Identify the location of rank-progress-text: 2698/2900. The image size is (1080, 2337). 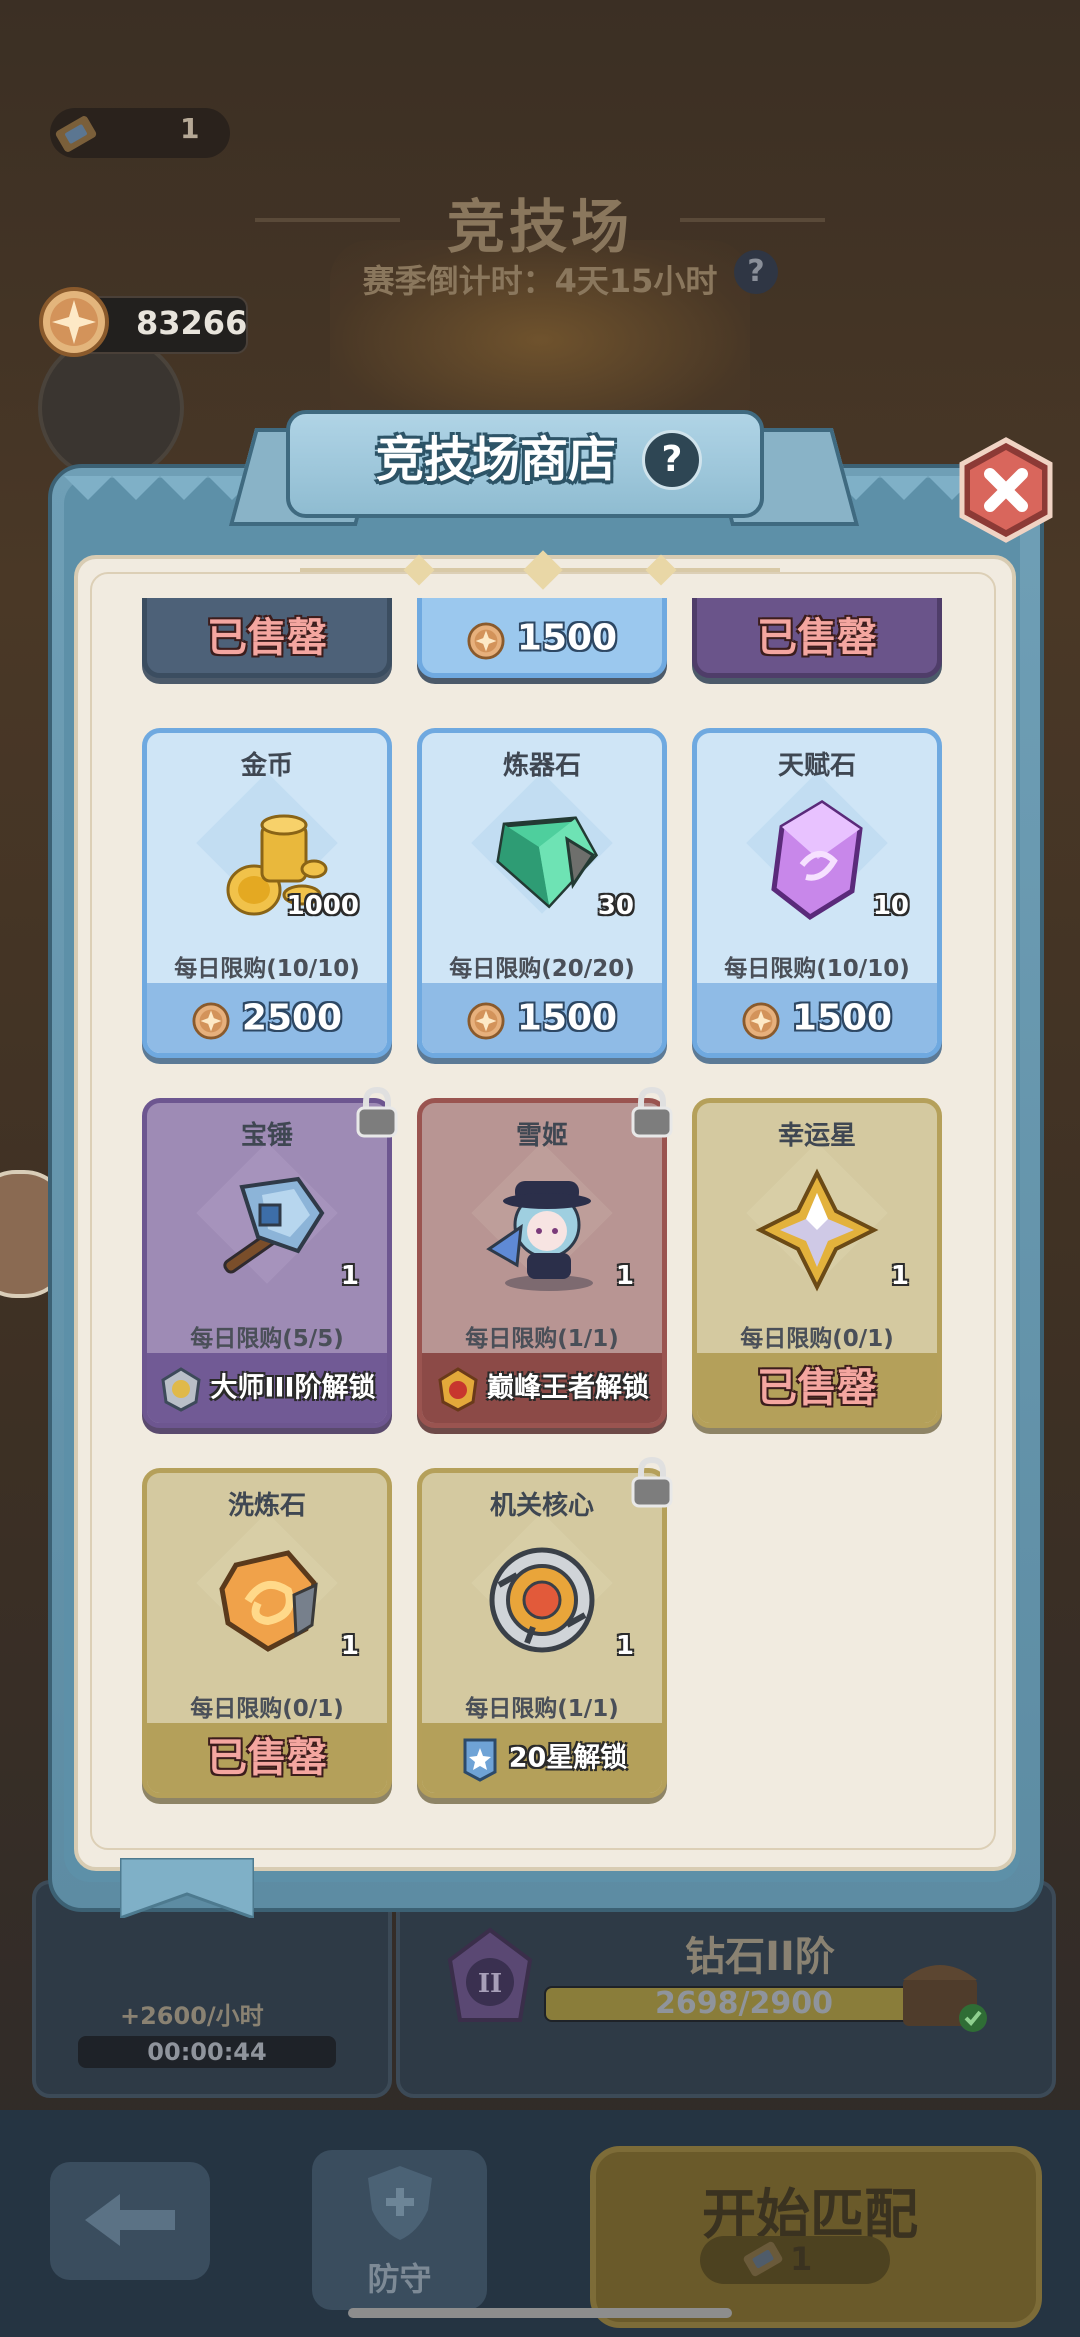
(744, 2003).